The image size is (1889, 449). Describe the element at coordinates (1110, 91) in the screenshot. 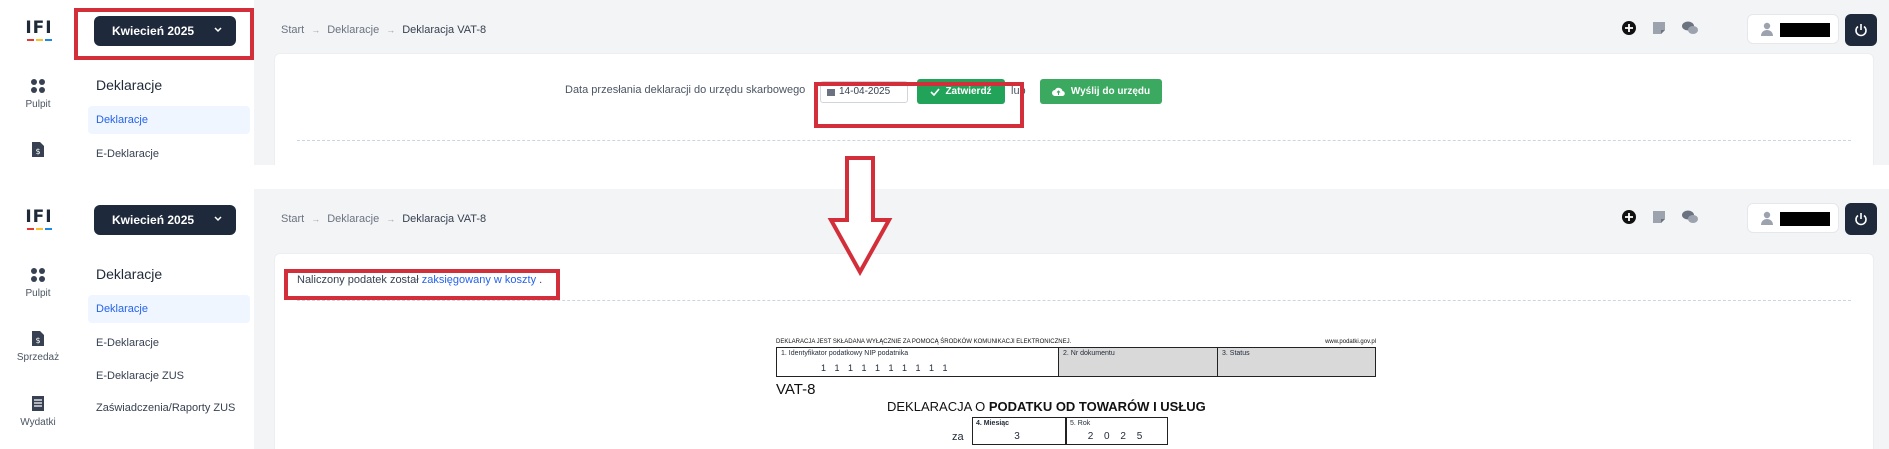

I see `send-to-office-label: Wyślij do urzędu` at that location.